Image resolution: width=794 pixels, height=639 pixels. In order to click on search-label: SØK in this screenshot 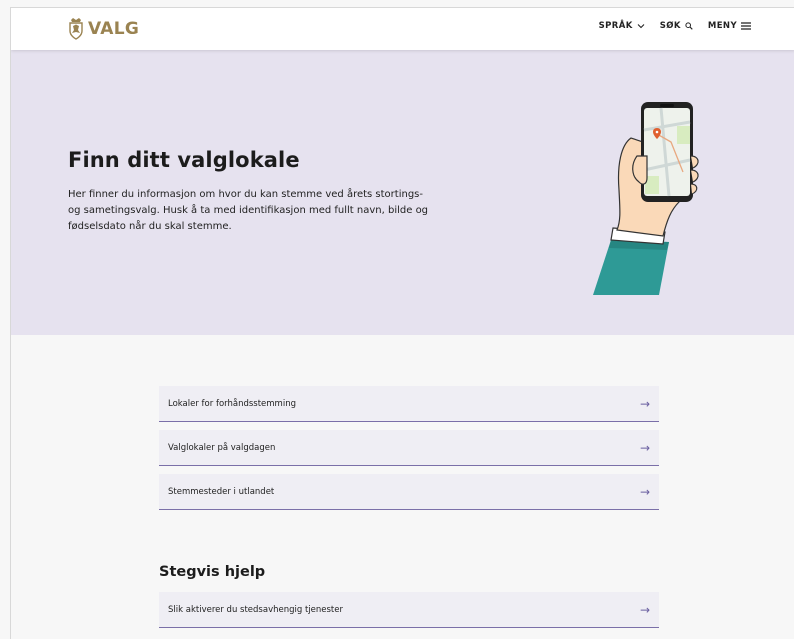, I will do `click(670, 26)`.